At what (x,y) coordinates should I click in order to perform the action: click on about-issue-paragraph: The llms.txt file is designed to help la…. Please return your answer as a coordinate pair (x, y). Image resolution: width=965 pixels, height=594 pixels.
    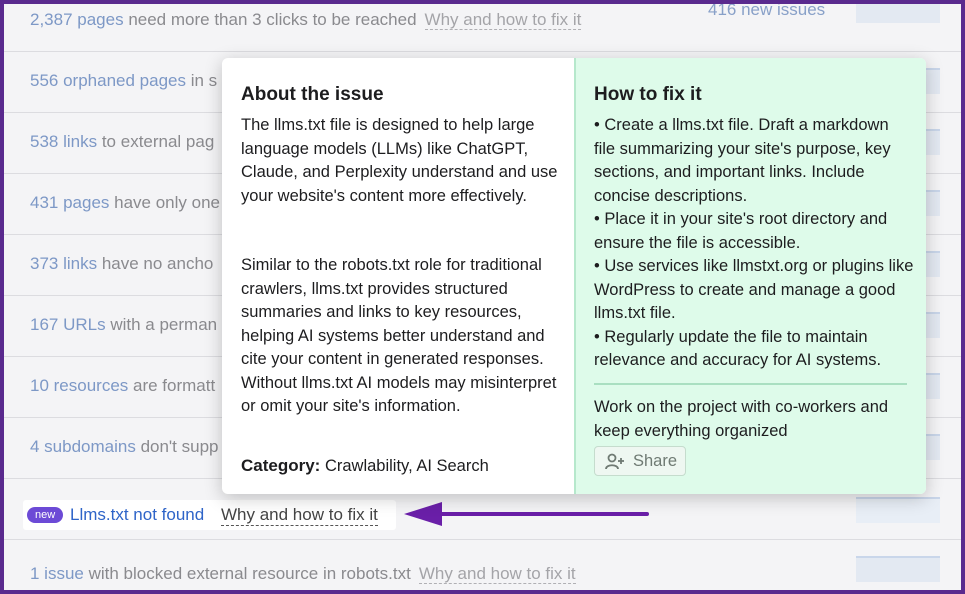
    Looking at the image, I should click on (399, 160).